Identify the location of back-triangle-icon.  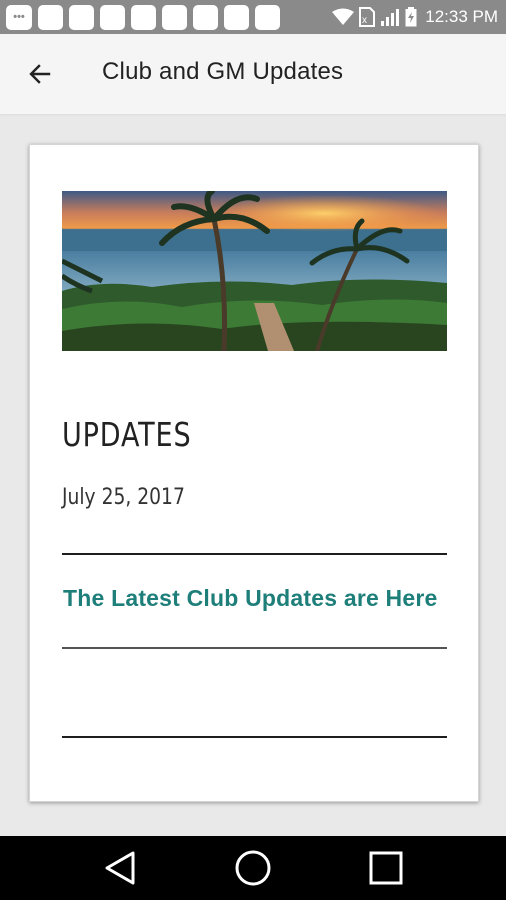
(120, 868).